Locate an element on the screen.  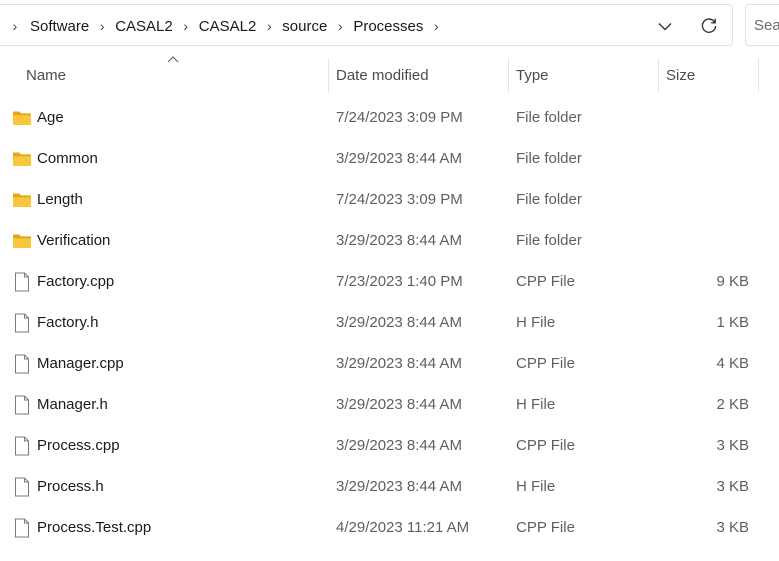
chevron-down-icon is located at coordinates (665, 26).